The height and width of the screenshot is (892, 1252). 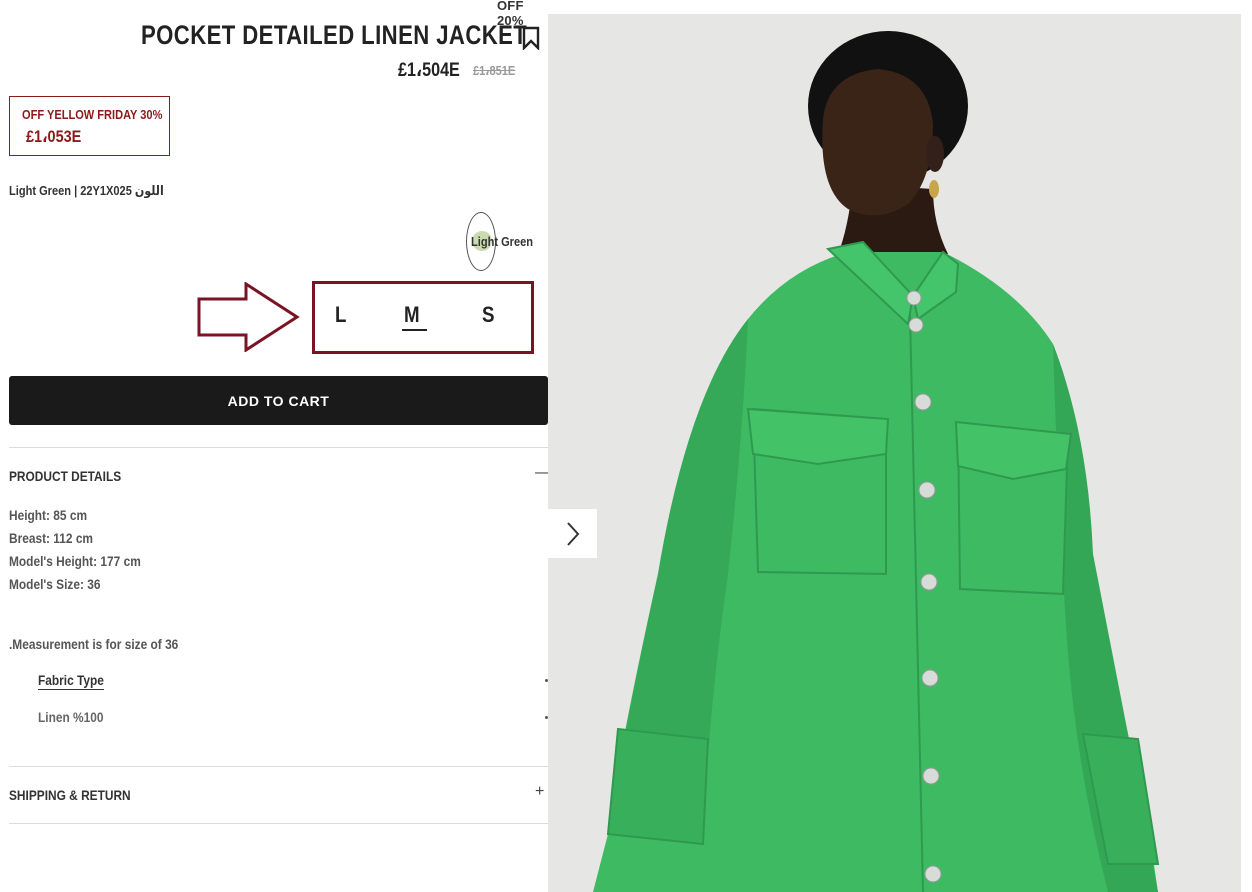 I want to click on product-details-header: PRODUCT DETAILS, so click(x=65, y=476).